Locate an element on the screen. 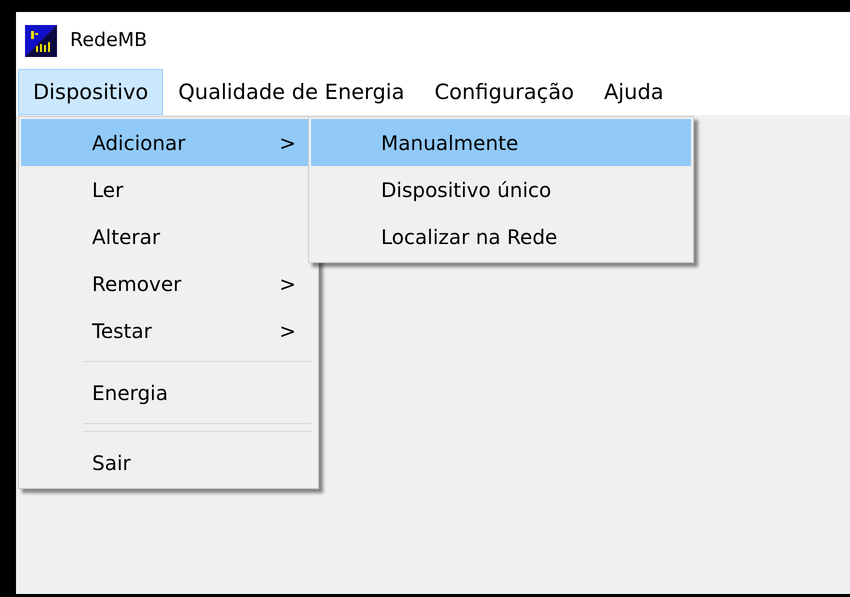 This screenshot has width=850, height=597. menu-item: Remover > is located at coordinates (168, 283).